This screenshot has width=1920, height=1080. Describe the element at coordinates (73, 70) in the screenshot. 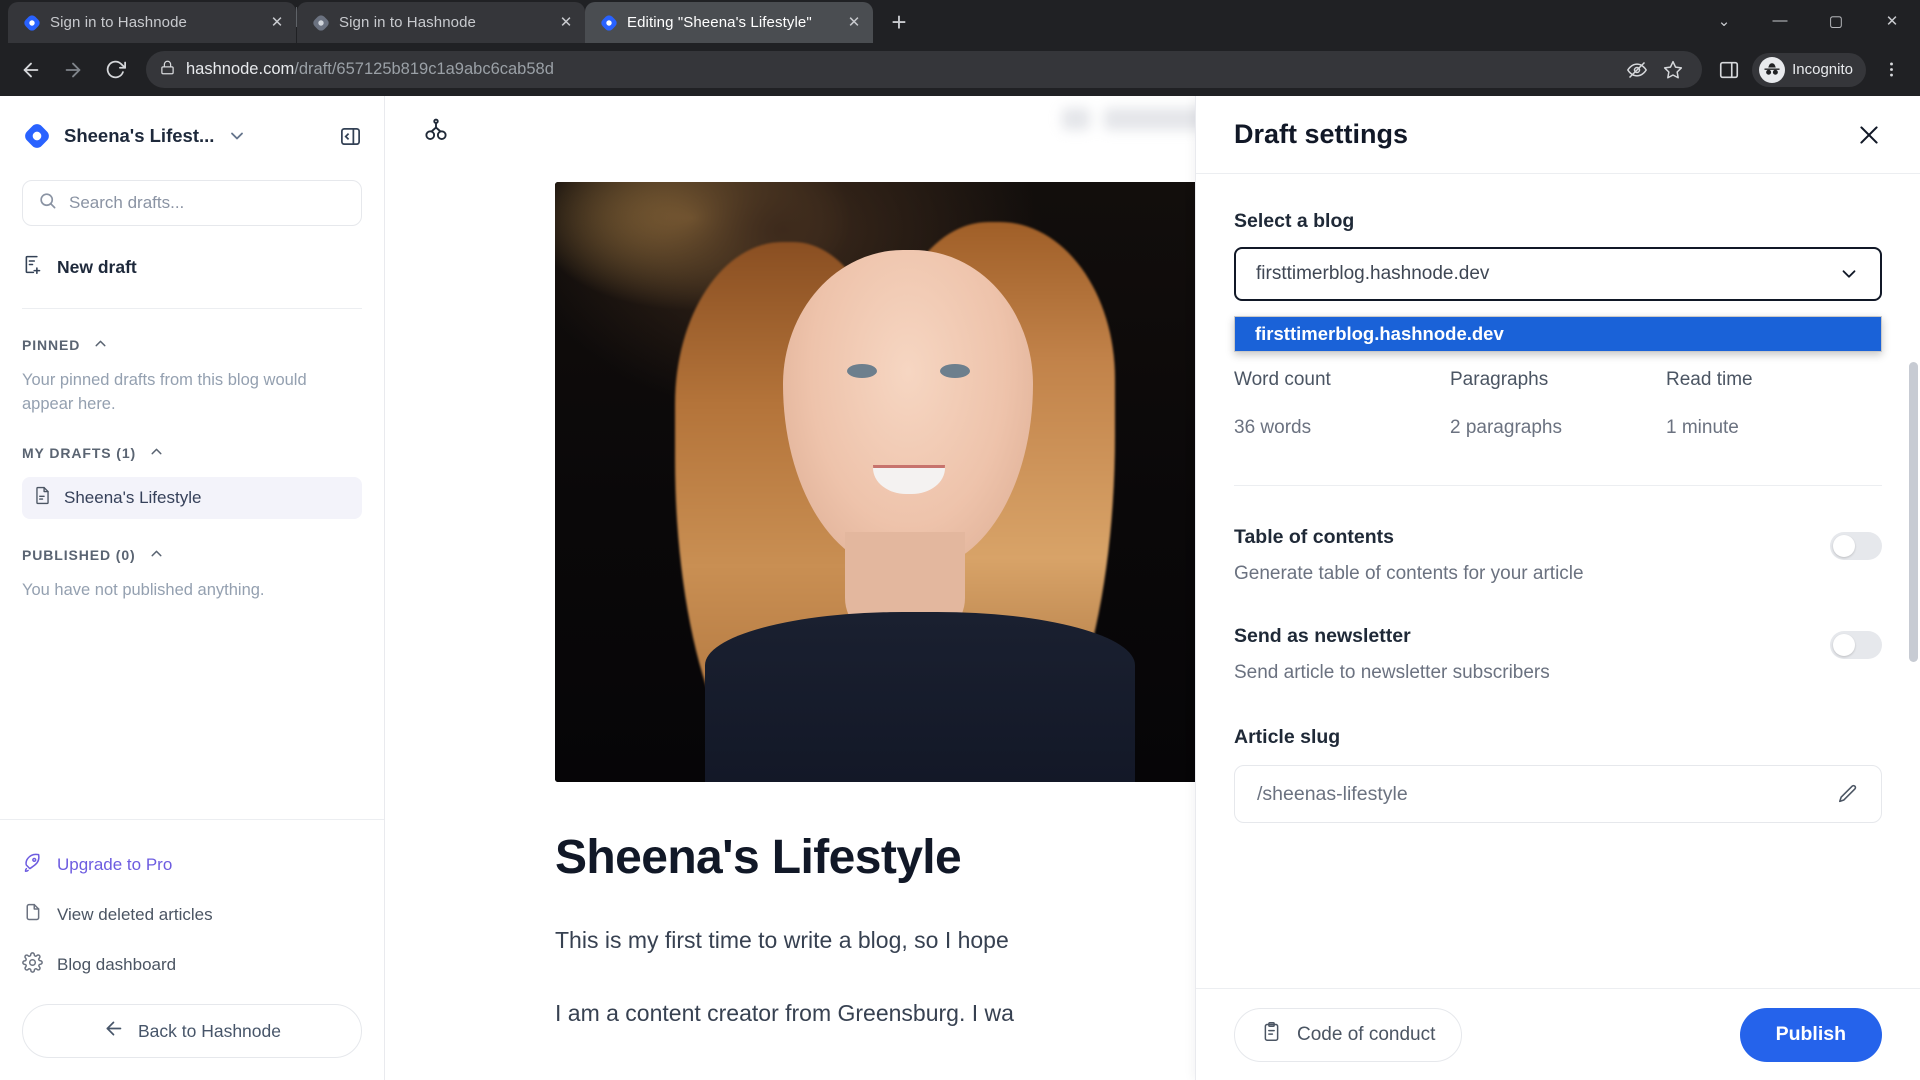

I see `forward-icon` at that location.